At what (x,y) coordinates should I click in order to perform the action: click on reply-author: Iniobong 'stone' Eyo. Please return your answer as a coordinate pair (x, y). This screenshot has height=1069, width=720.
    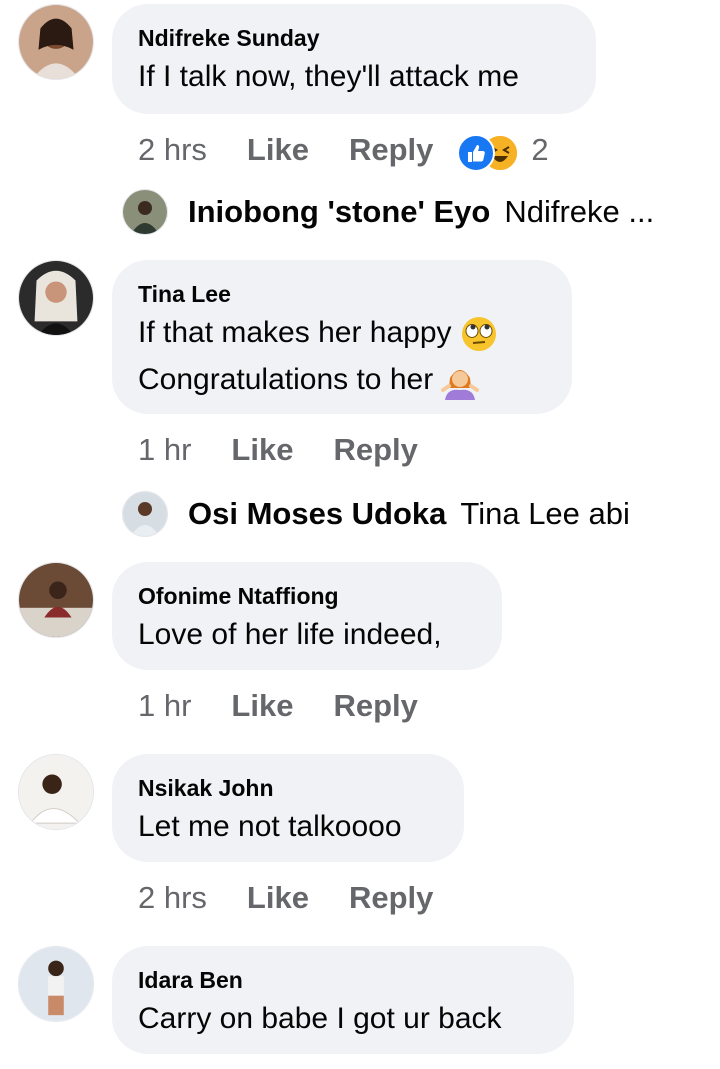
    Looking at the image, I should click on (339, 212).